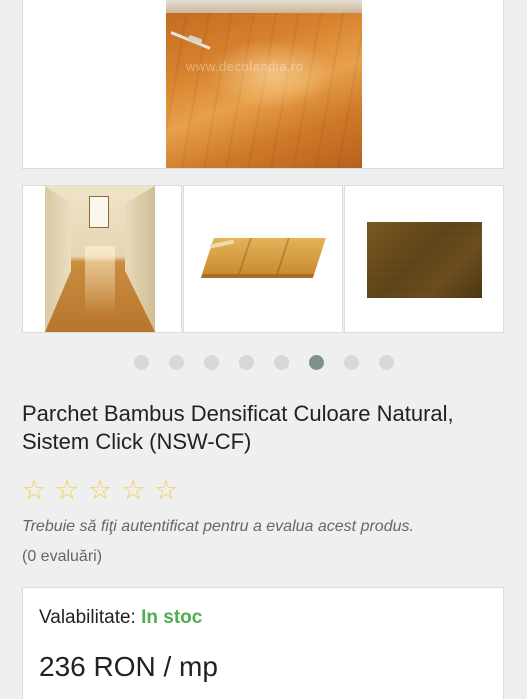  Describe the element at coordinates (100, 281) in the screenshot. I see `hall-floor-glare` at that location.